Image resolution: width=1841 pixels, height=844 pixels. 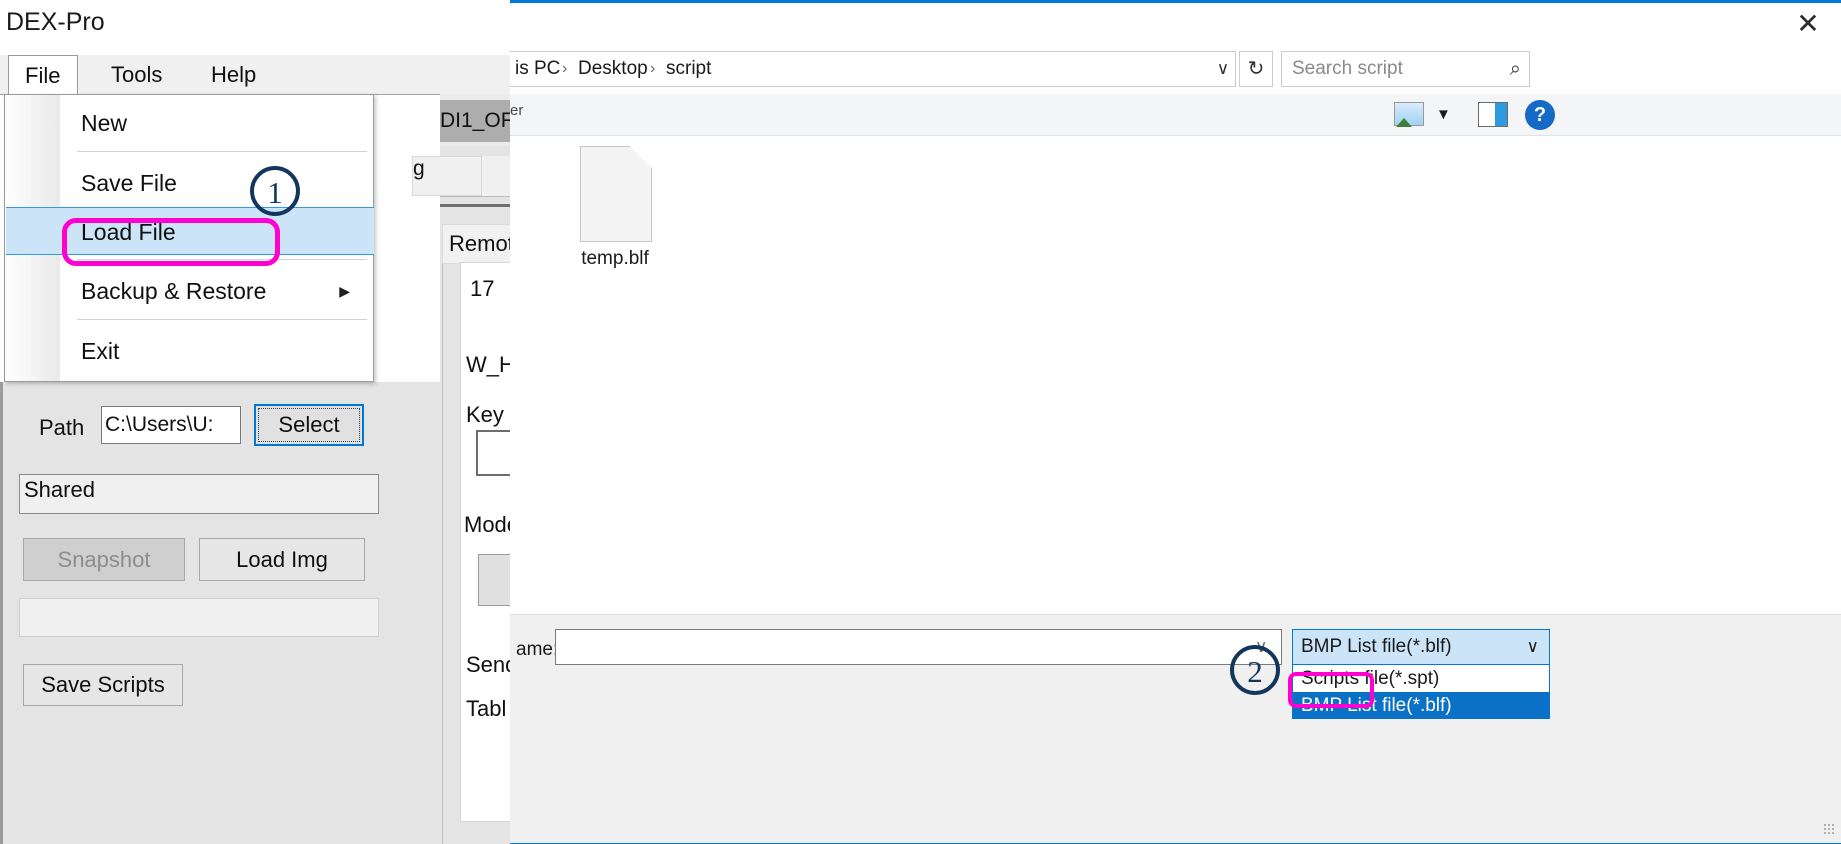 What do you see at coordinates (613, 69) in the screenshot?
I see `breadcrumb-desktop: Desktop` at bounding box center [613, 69].